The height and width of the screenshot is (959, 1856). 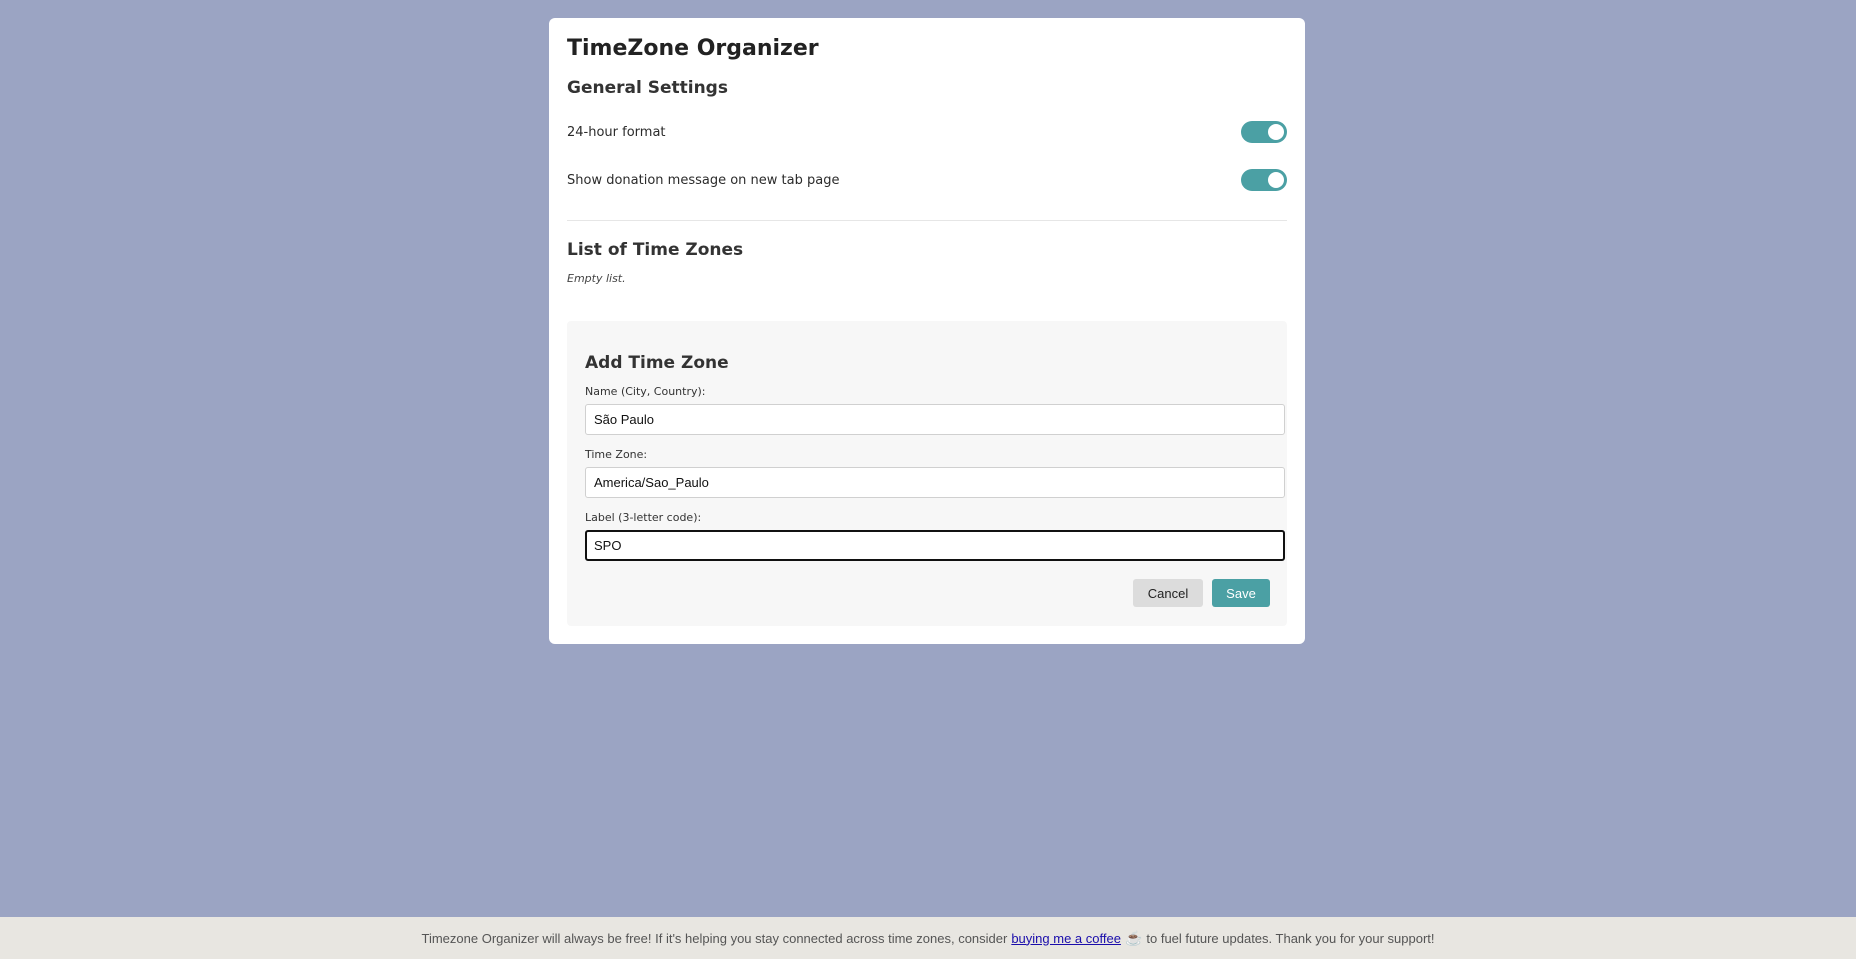 What do you see at coordinates (927, 180) in the screenshot?
I see `setting-donation-message: Show donation message on new tab page` at bounding box center [927, 180].